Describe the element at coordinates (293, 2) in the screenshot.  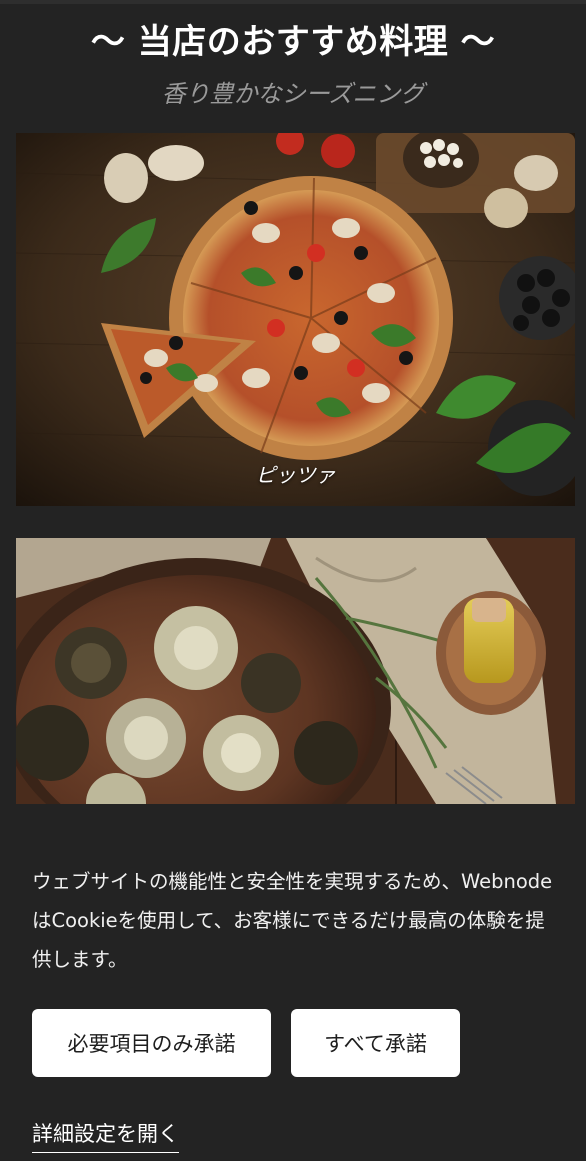
I see `top-divider` at that location.